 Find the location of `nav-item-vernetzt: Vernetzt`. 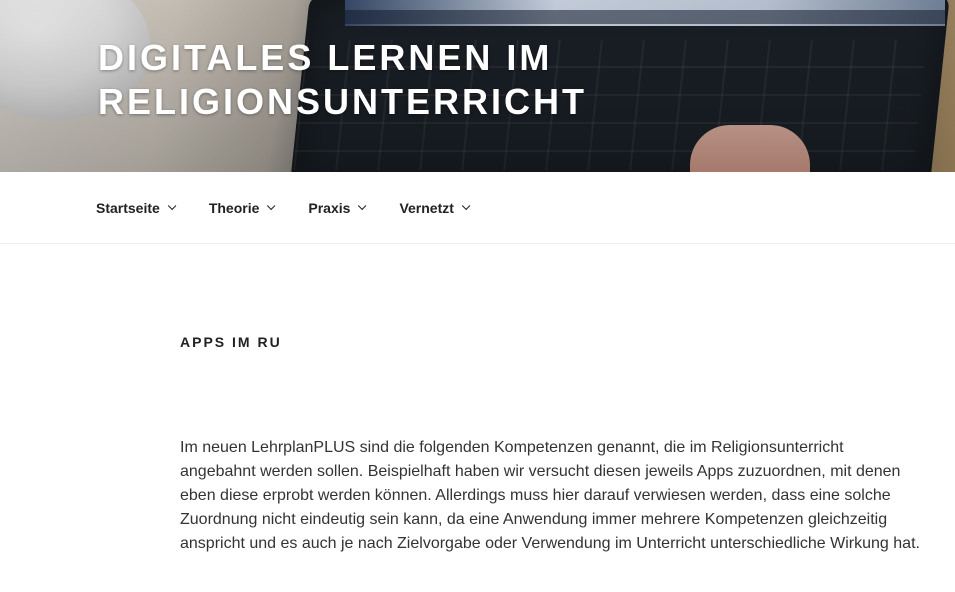

nav-item-vernetzt: Vernetzt is located at coordinates (435, 208).